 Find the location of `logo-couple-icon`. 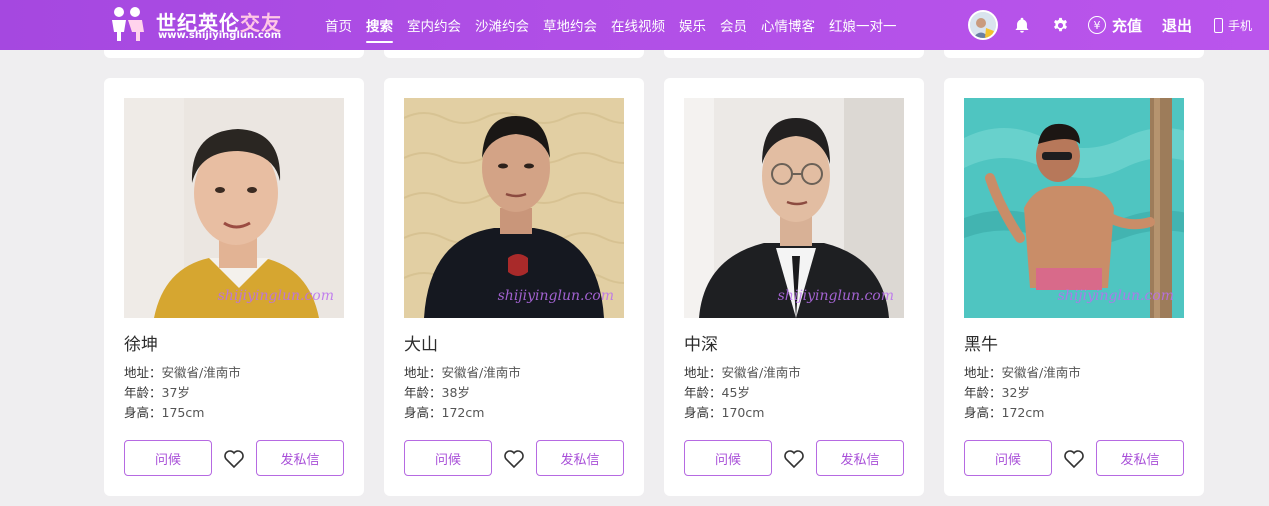

logo-couple-icon is located at coordinates (128, 24).